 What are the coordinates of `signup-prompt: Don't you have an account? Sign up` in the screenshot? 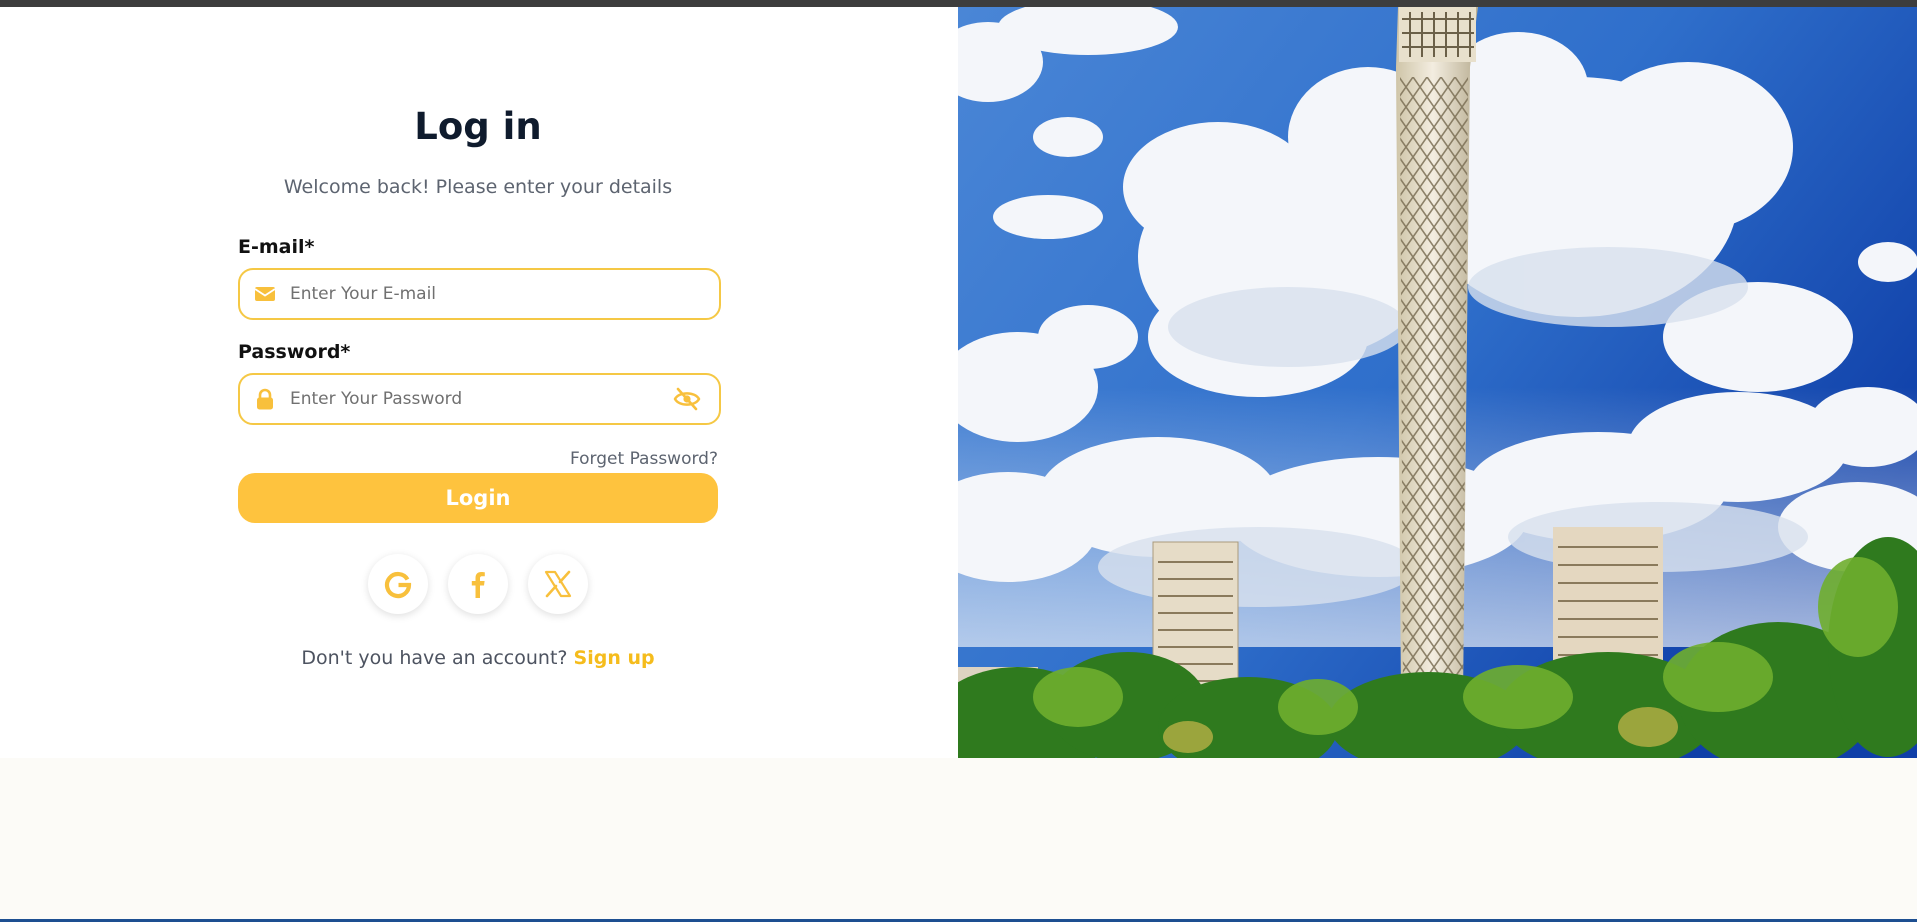 It's located at (478, 658).